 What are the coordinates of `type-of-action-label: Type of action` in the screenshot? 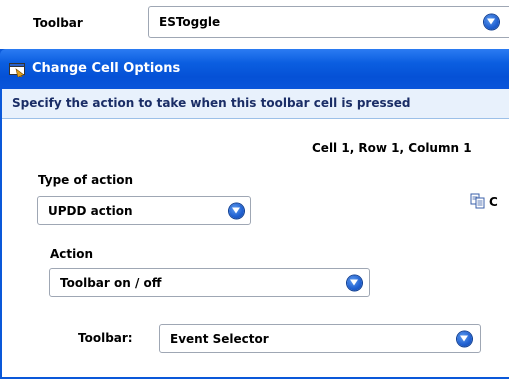 It's located at (85, 180).